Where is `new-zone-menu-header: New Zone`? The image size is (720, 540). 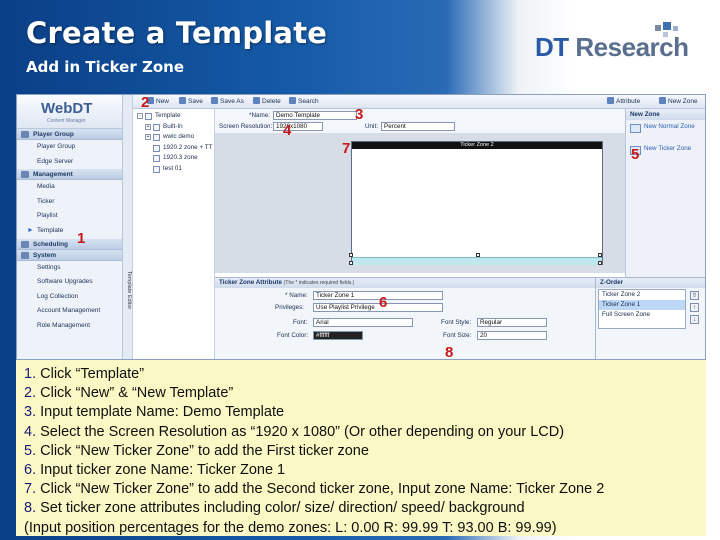
new-zone-menu-header: New Zone is located at coordinates (665, 114).